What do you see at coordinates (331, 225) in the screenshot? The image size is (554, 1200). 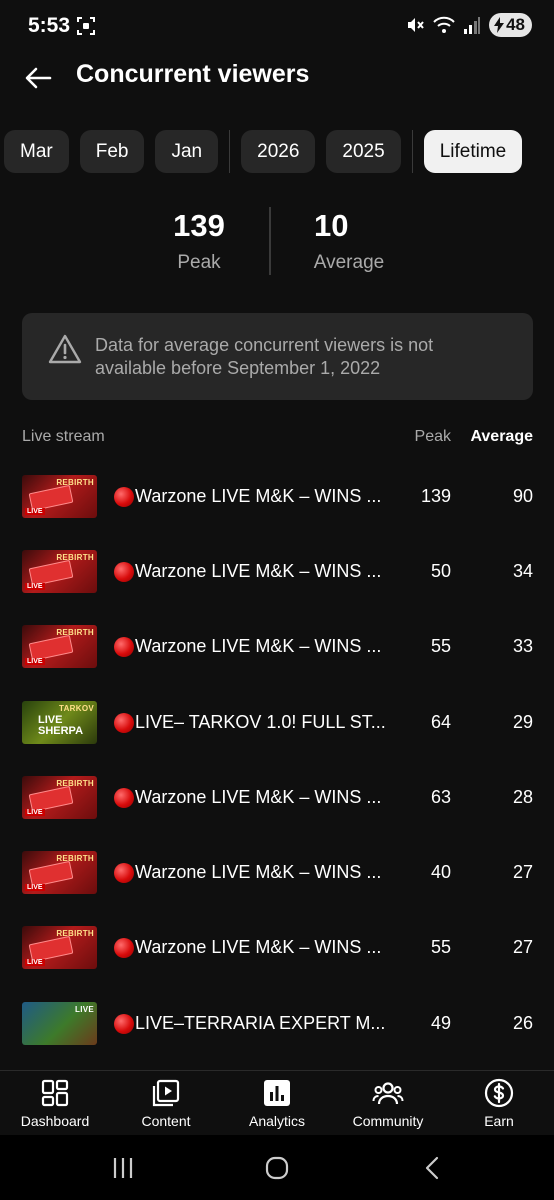 I see `average-value: 10` at bounding box center [331, 225].